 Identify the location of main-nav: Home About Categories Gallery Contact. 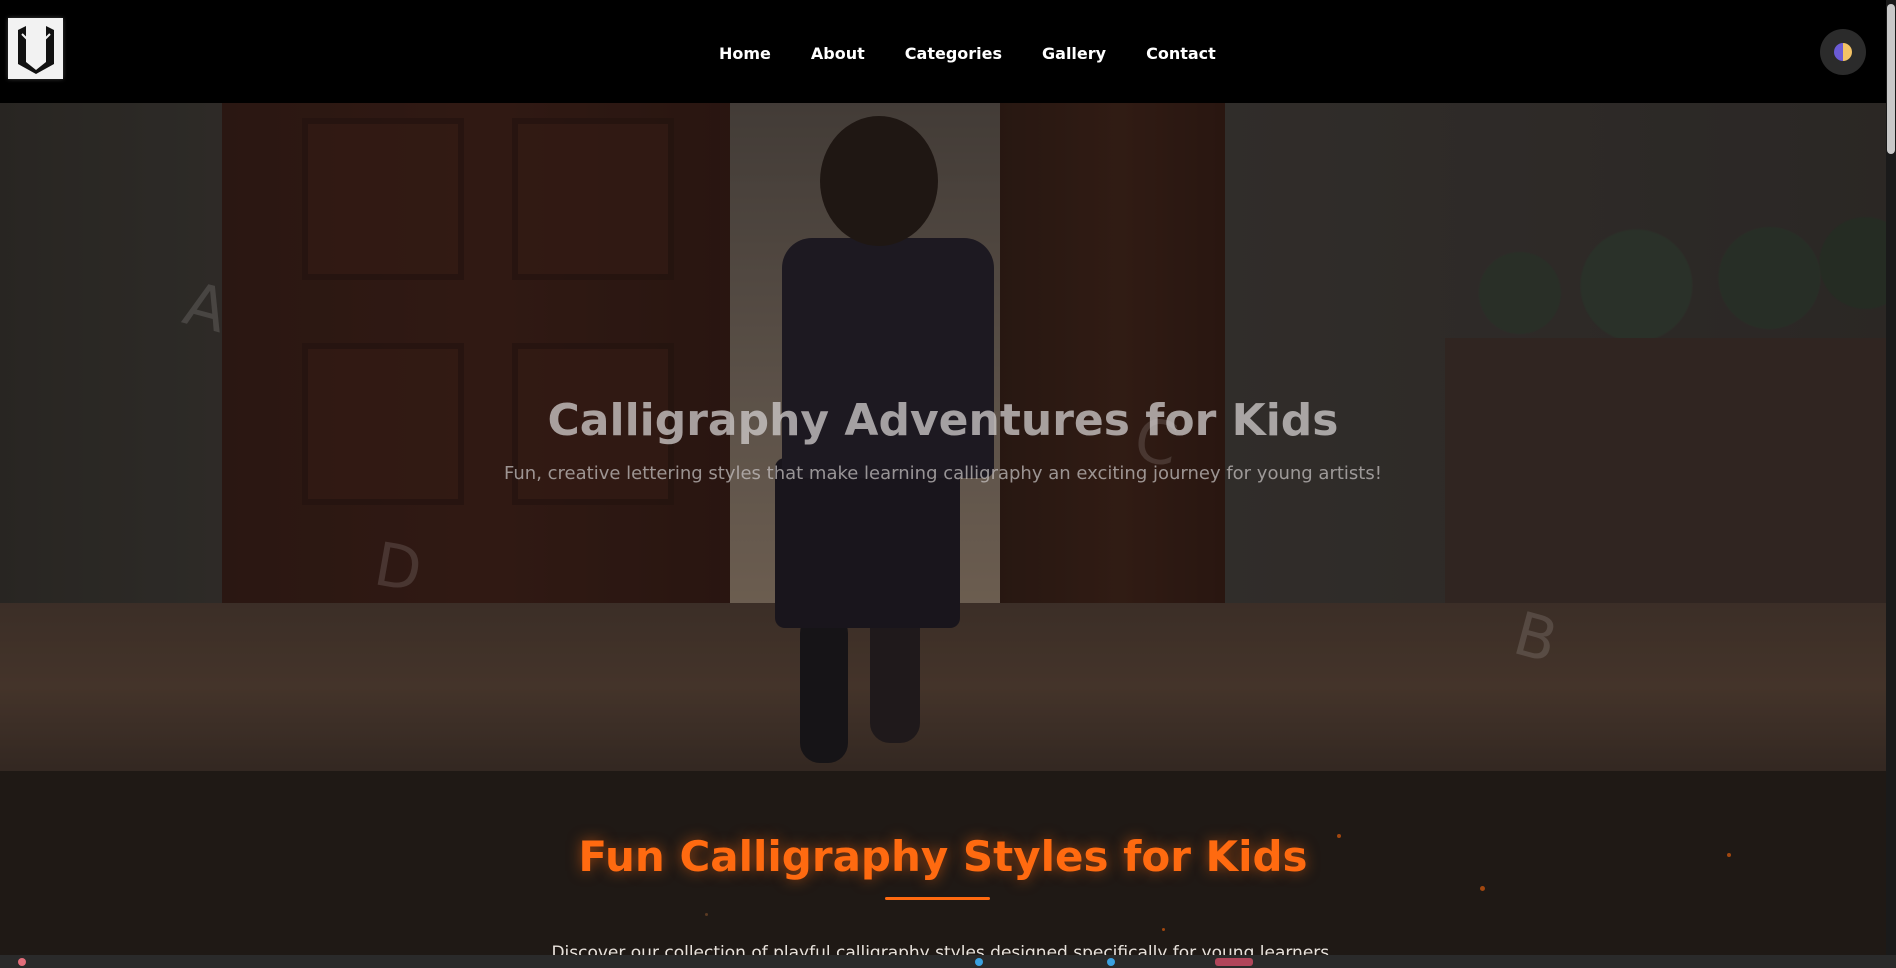
(967, 53).